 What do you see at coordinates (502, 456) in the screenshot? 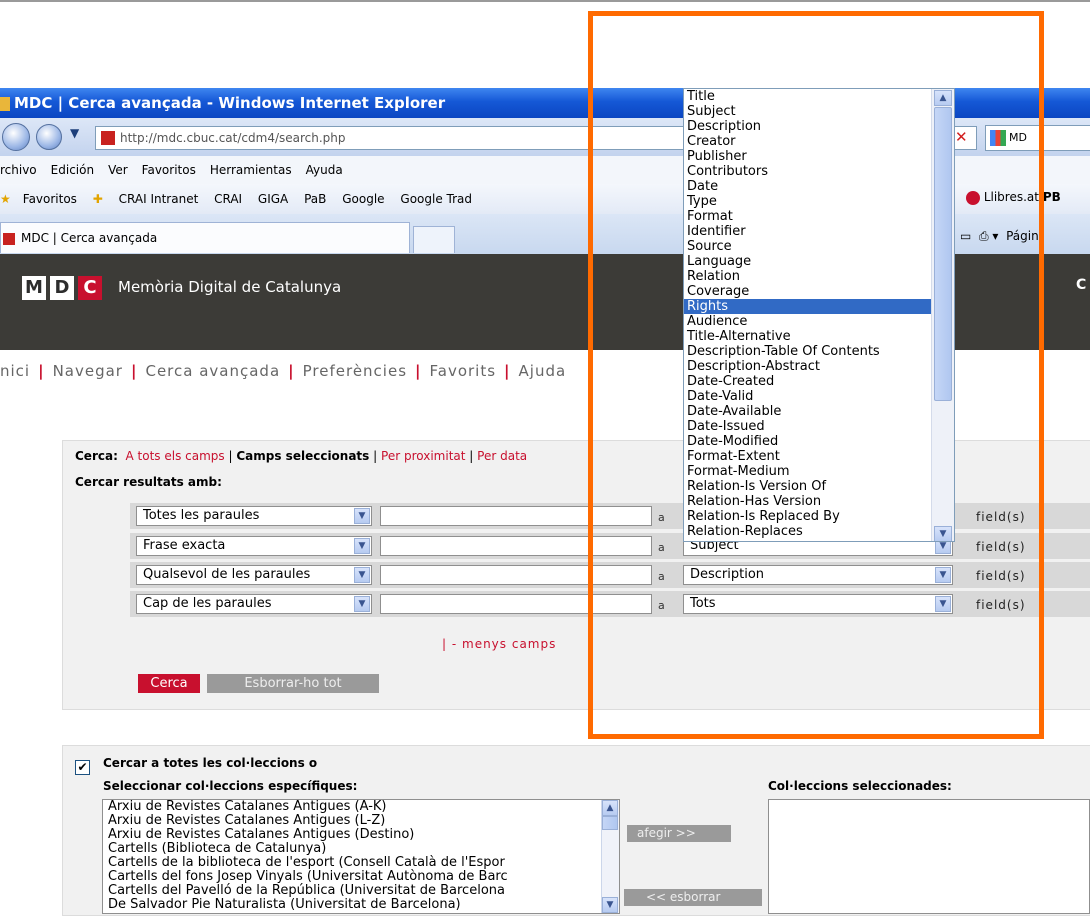
I see `mode-date: Per data` at bounding box center [502, 456].